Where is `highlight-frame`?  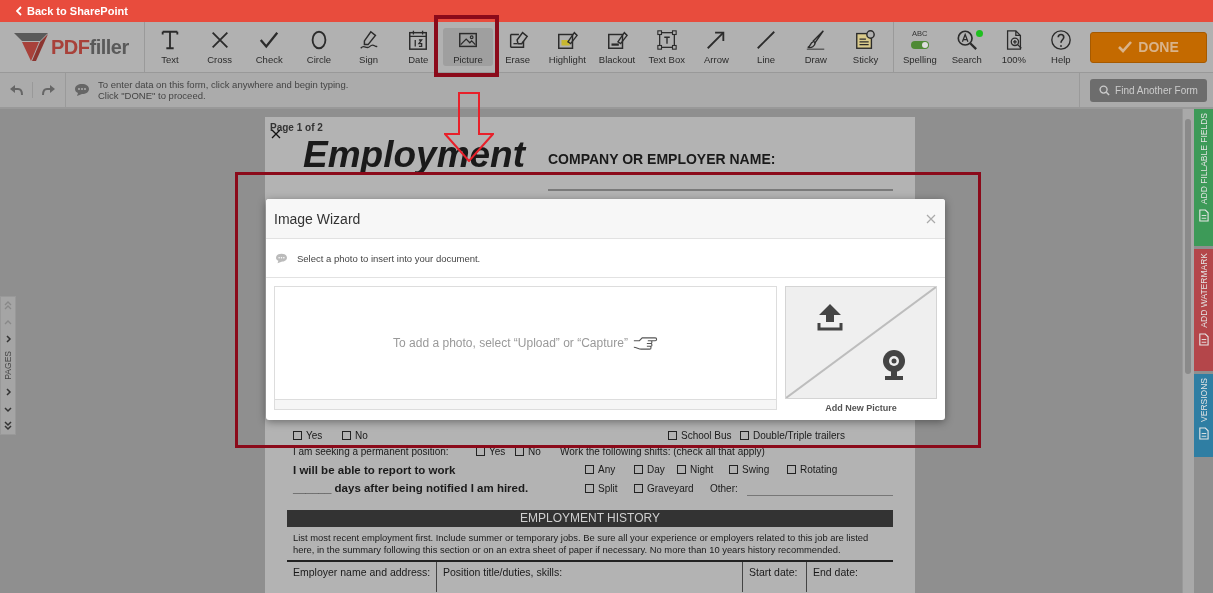
highlight-frame is located at coordinates (466, 46).